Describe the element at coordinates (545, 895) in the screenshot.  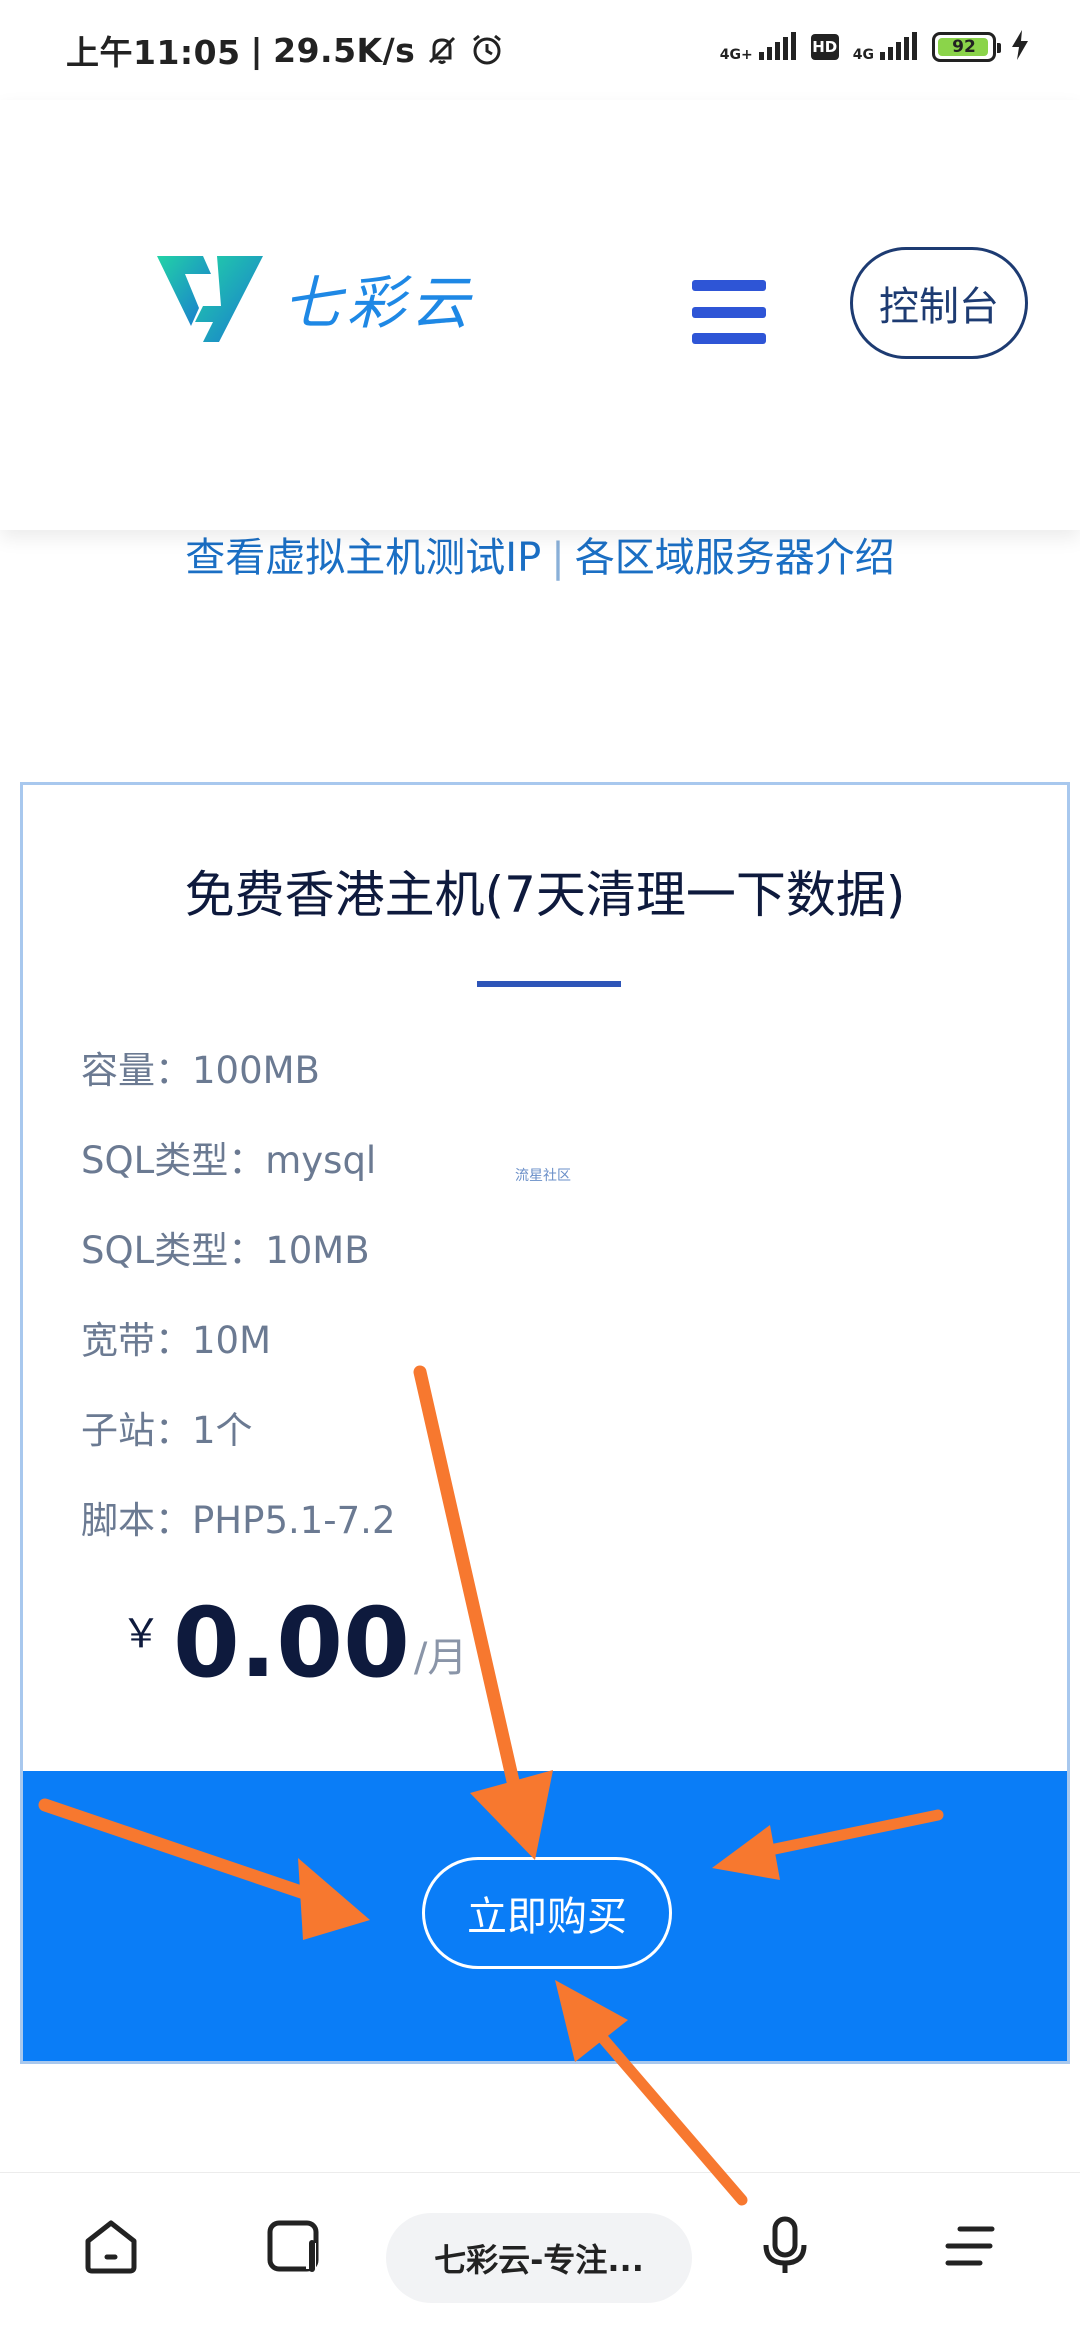
I see `product-title: 免费香港主机(7天清理一下数据)` at that location.